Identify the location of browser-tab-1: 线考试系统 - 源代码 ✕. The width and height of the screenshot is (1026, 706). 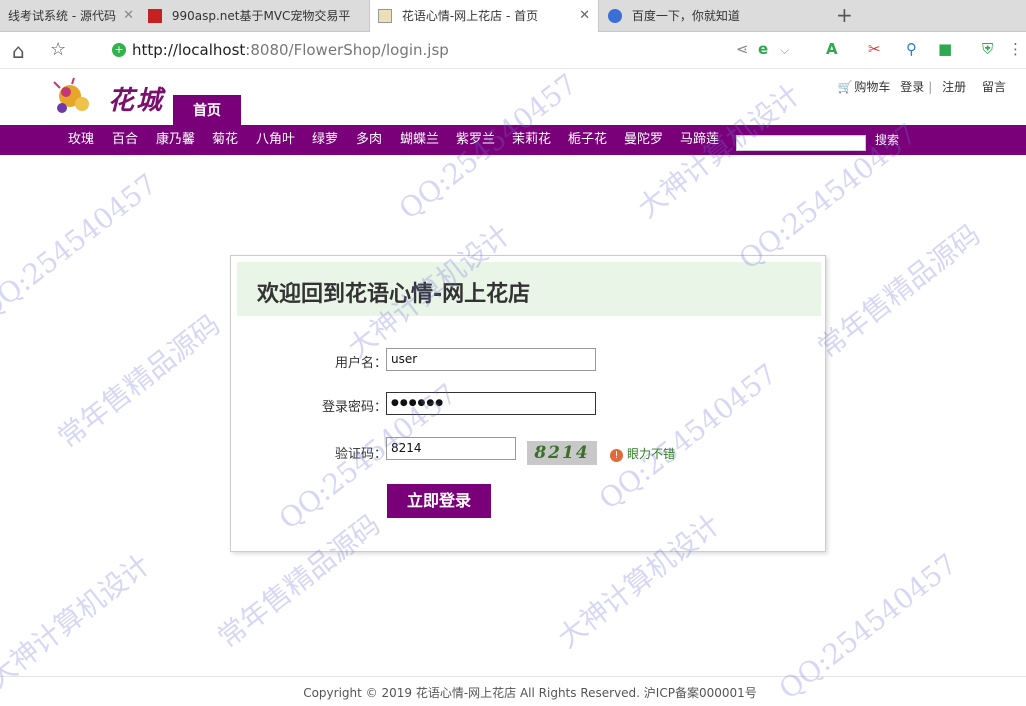
(70, 16).